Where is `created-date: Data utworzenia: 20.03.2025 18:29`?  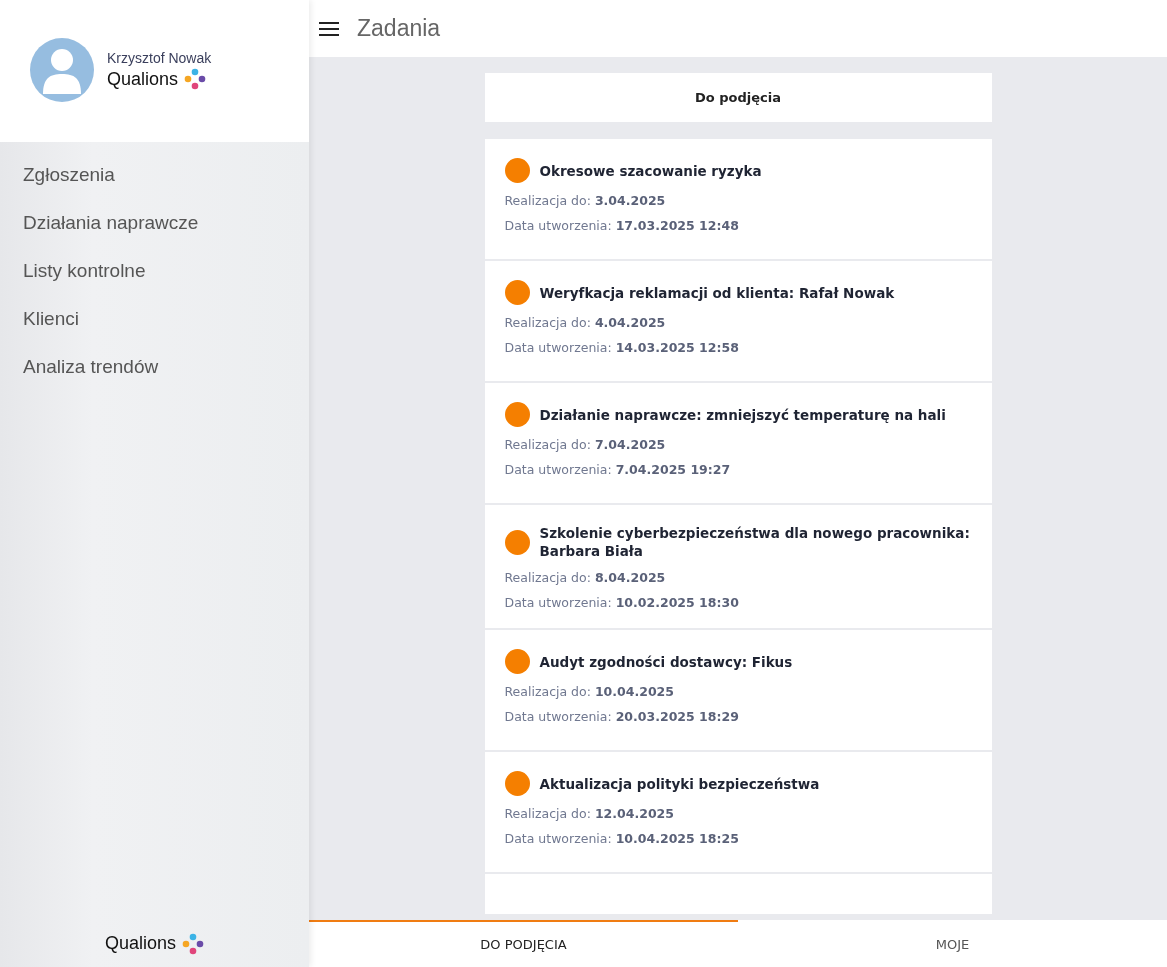 created-date: Data utworzenia: 20.03.2025 18:29 is located at coordinates (622, 716).